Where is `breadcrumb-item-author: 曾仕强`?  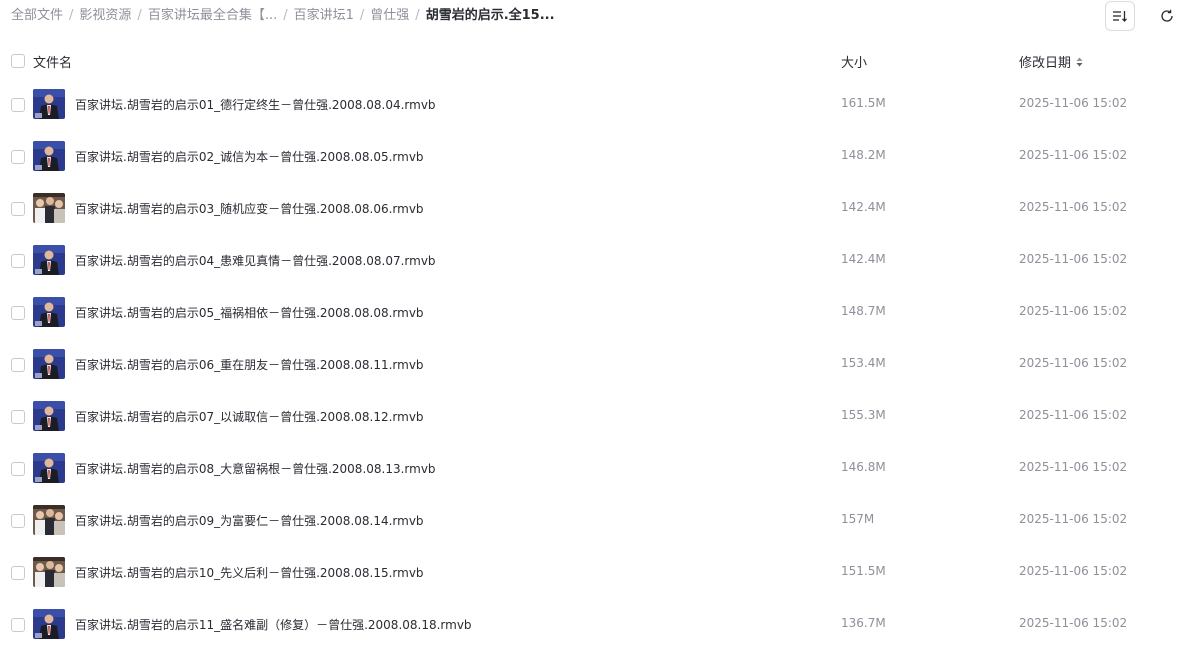 breadcrumb-item-author: 曾仕强 is located at coordinates (389, 16).